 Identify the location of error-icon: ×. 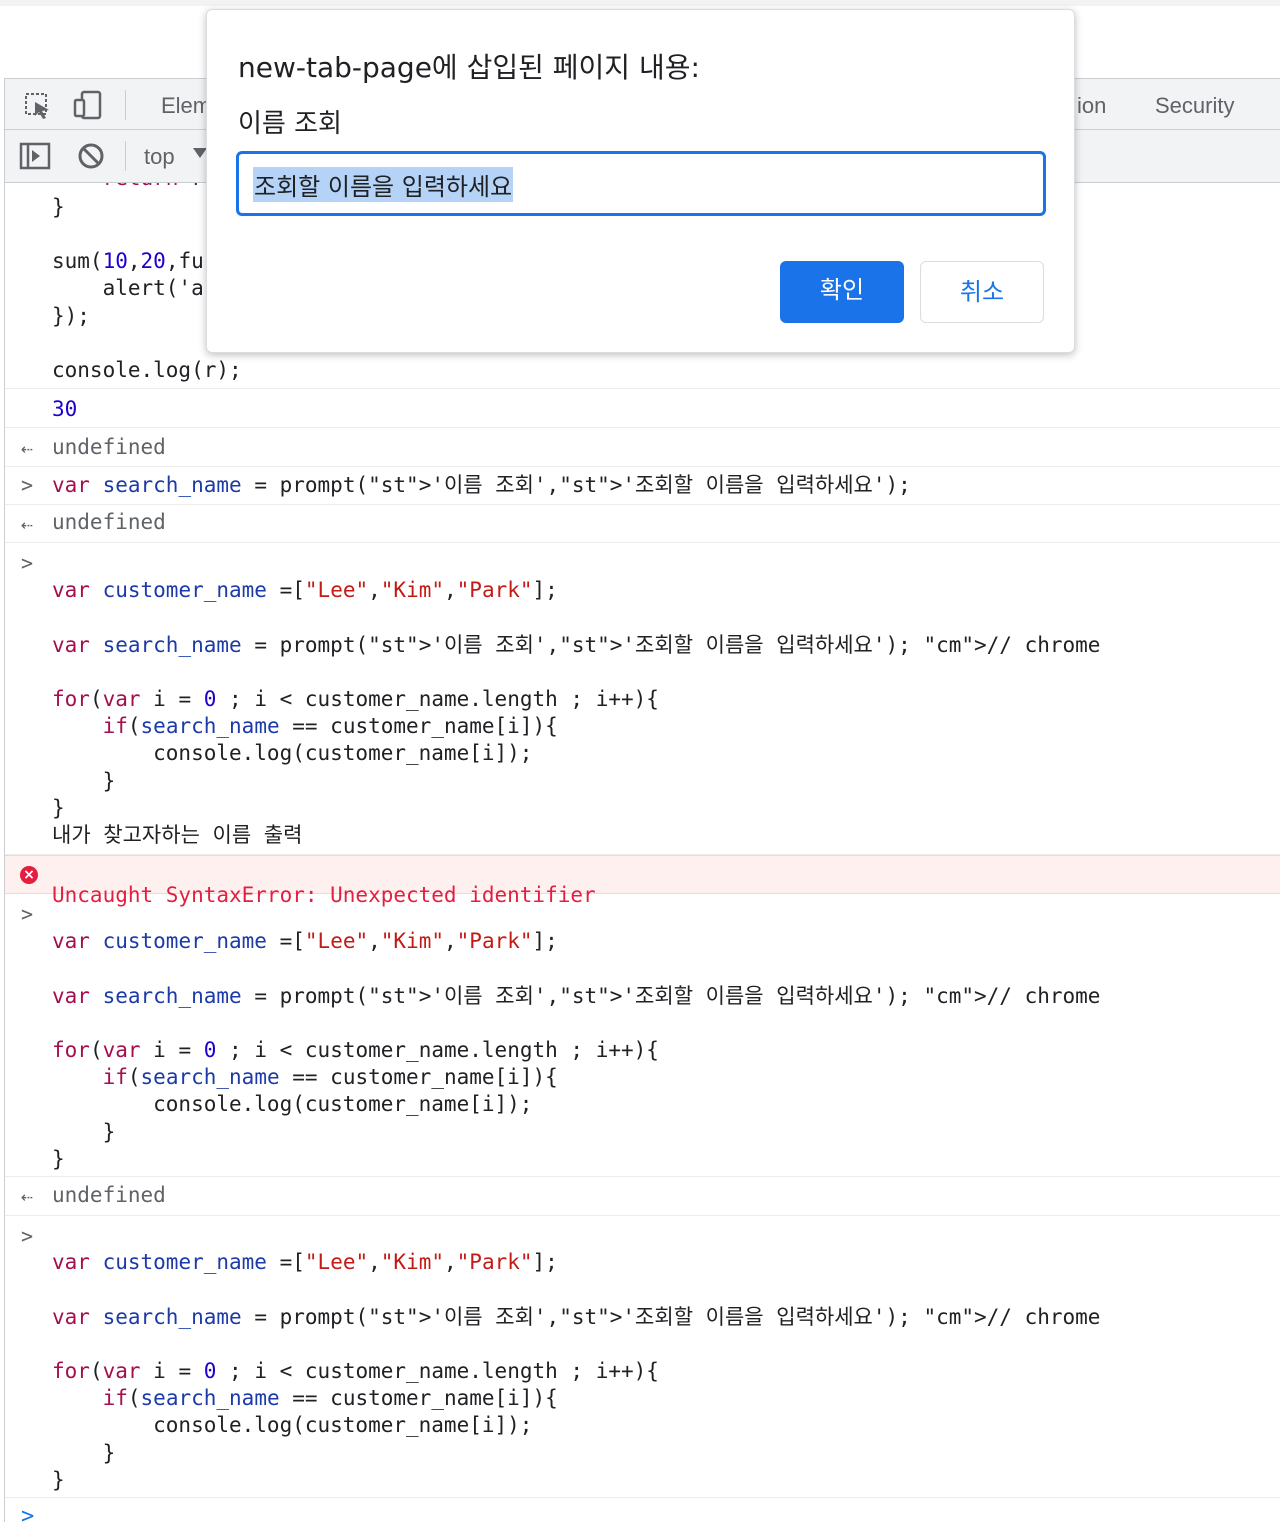
(29, 875).